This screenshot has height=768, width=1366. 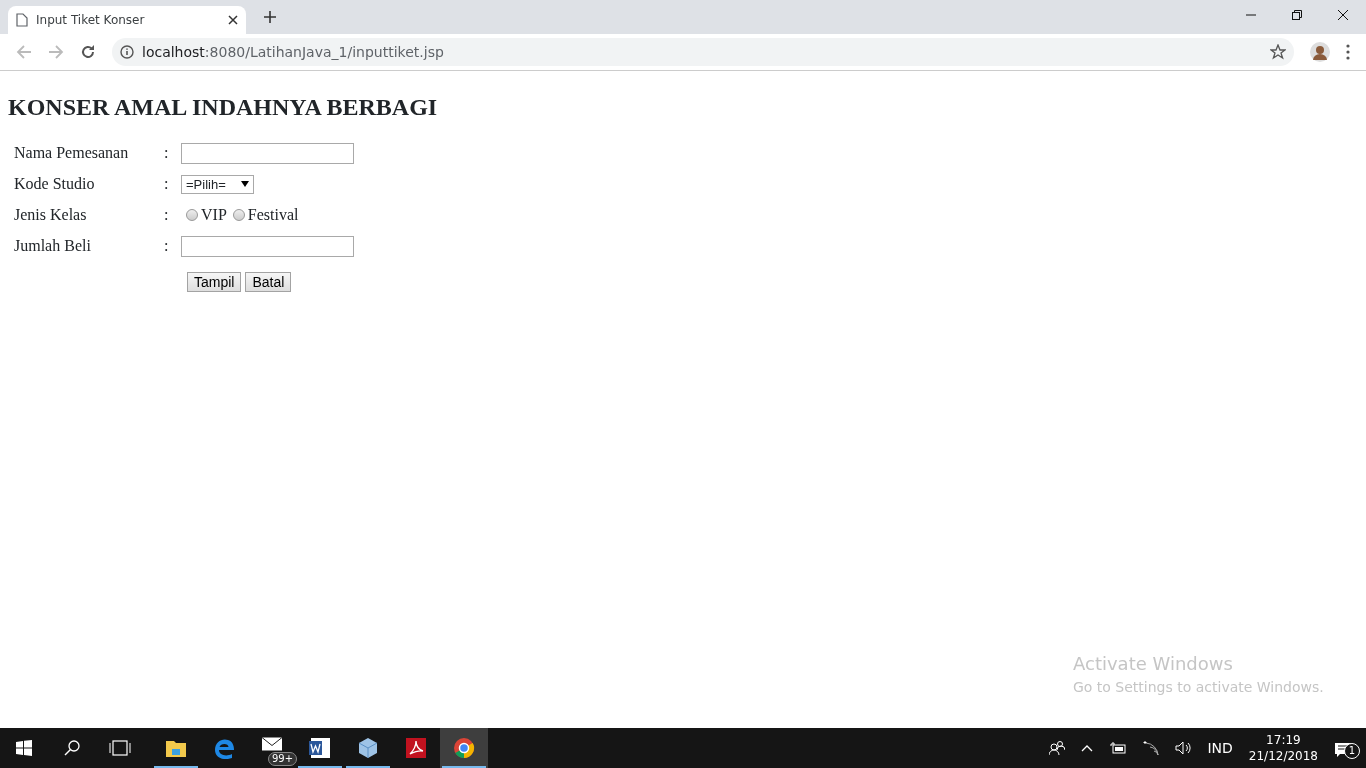 I want to click on avatar-icon, so click(x=1320, y=52).